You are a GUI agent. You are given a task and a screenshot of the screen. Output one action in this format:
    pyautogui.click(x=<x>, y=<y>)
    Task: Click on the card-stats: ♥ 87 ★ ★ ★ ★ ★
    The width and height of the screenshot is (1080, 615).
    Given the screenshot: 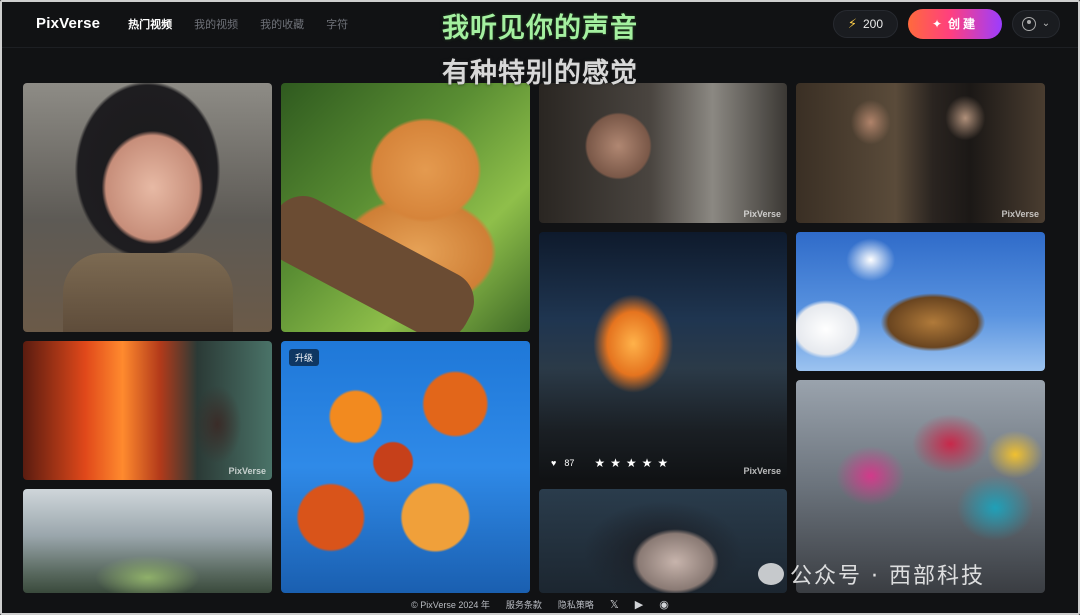 What is the action you would take?
    pyautogui.click(x=609, y=463)
    